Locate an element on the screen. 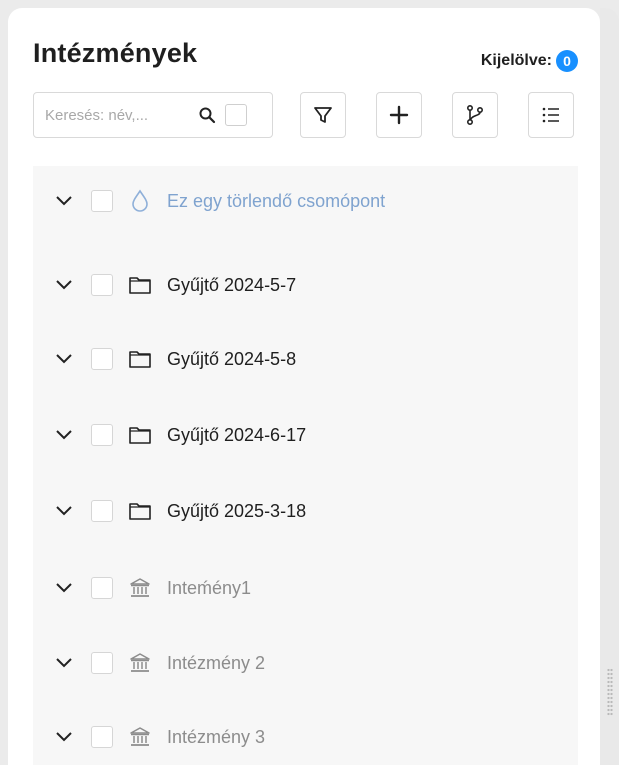 This screenshot has width=619, height=765. scrollbar-track is located at coordinates (609, 386).